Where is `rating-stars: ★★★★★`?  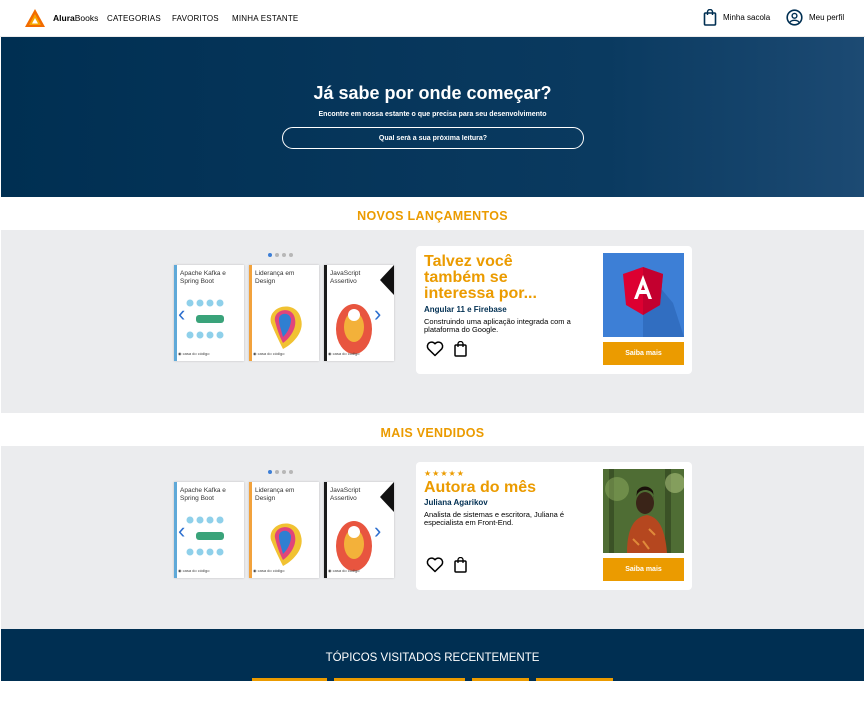 rating-stars: ★★★★★ is located at coordinates (444, 473).